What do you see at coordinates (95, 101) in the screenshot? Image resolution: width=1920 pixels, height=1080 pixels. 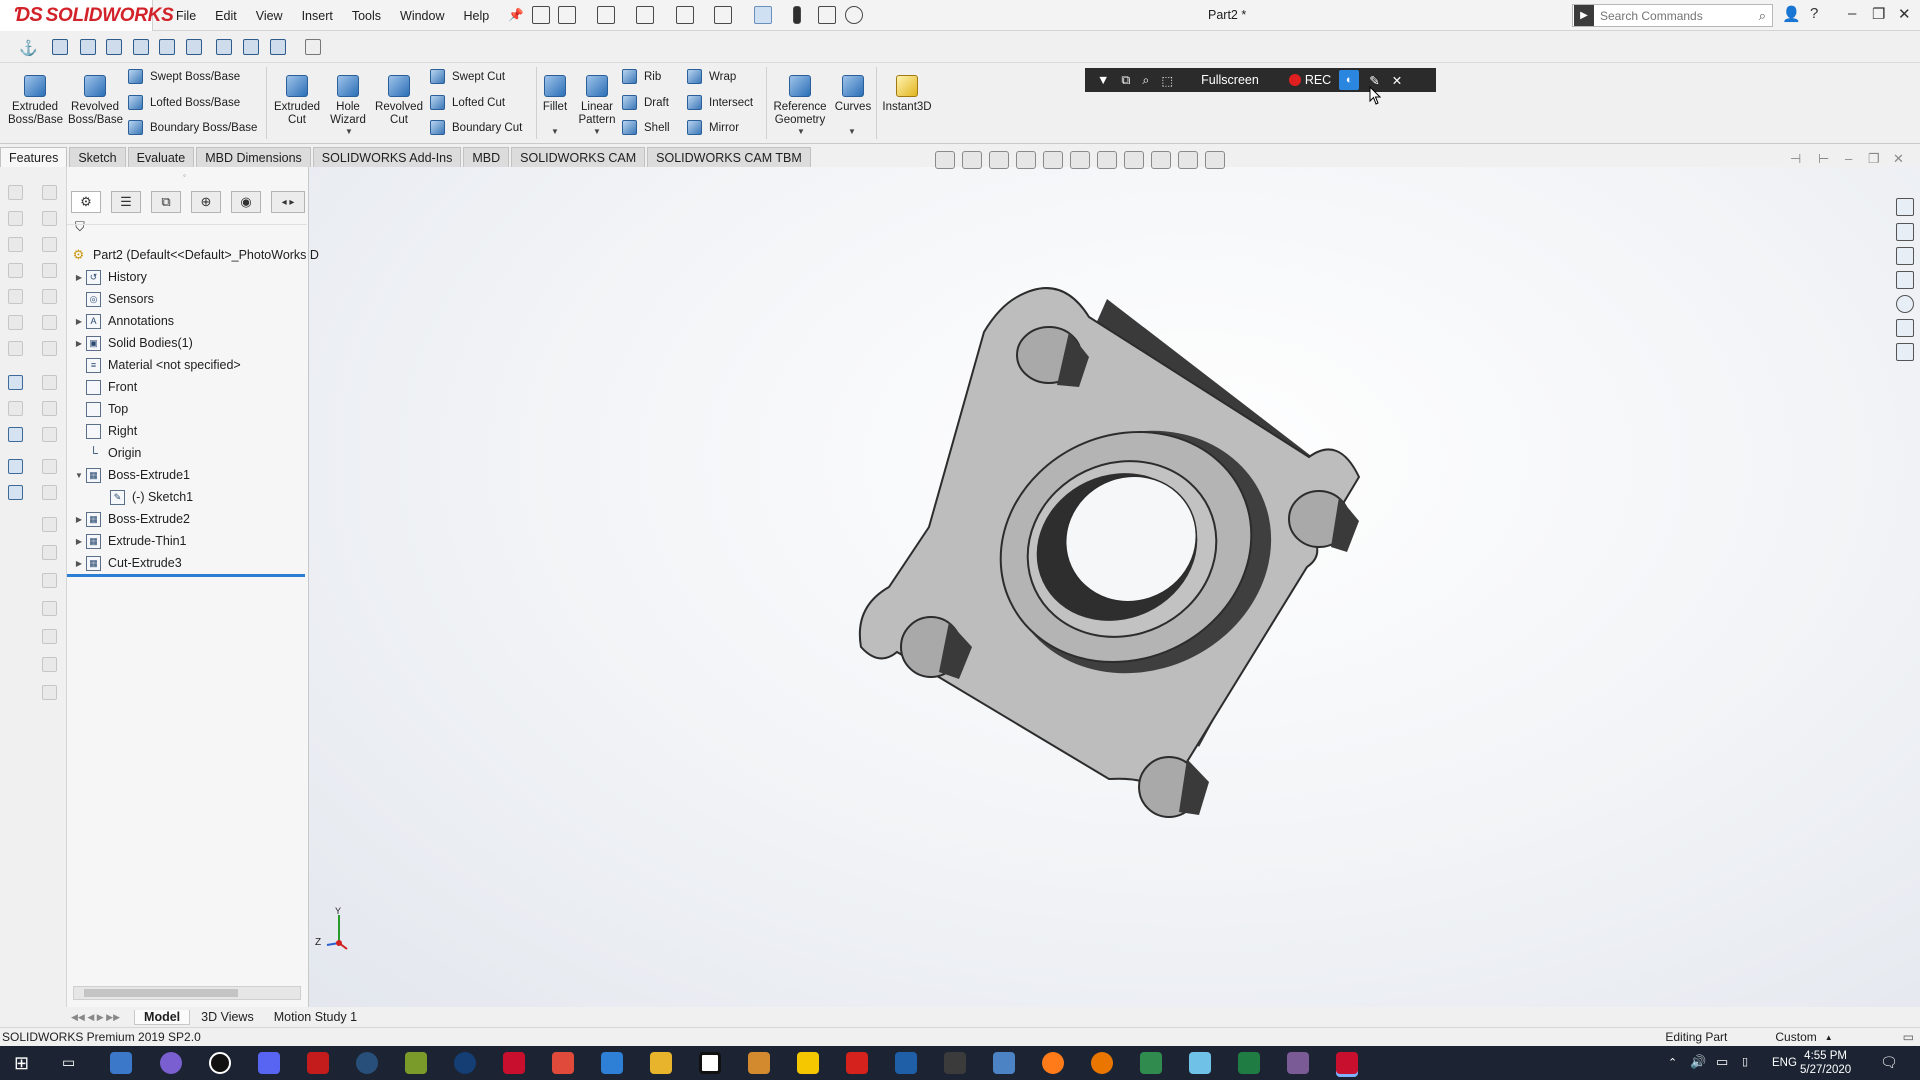 I see `revolved-boss-button: Revolved Boss/Base` at bounding box center [95, 101].